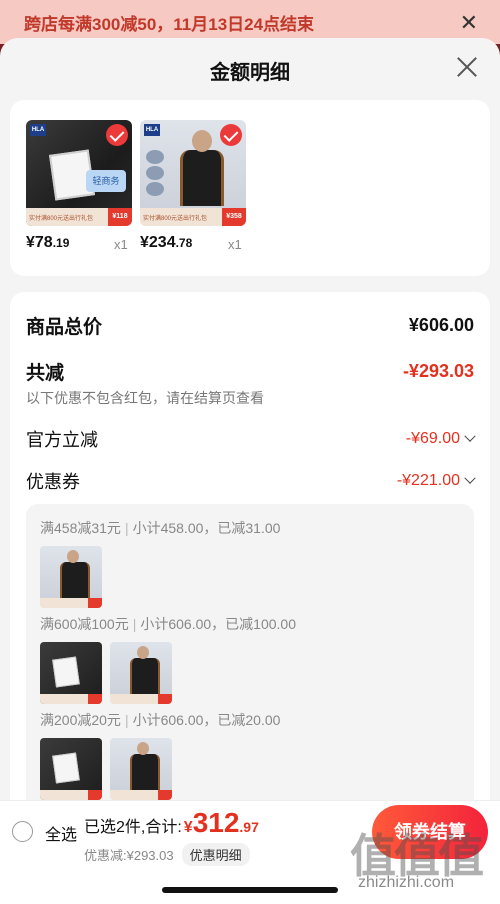 Image resolution: width=500 pixels, height=904 pixels. Describe the element at coordinates (80, 720) in the screenshot. I see `coupon-rule-name: 满200减20元` at that location.